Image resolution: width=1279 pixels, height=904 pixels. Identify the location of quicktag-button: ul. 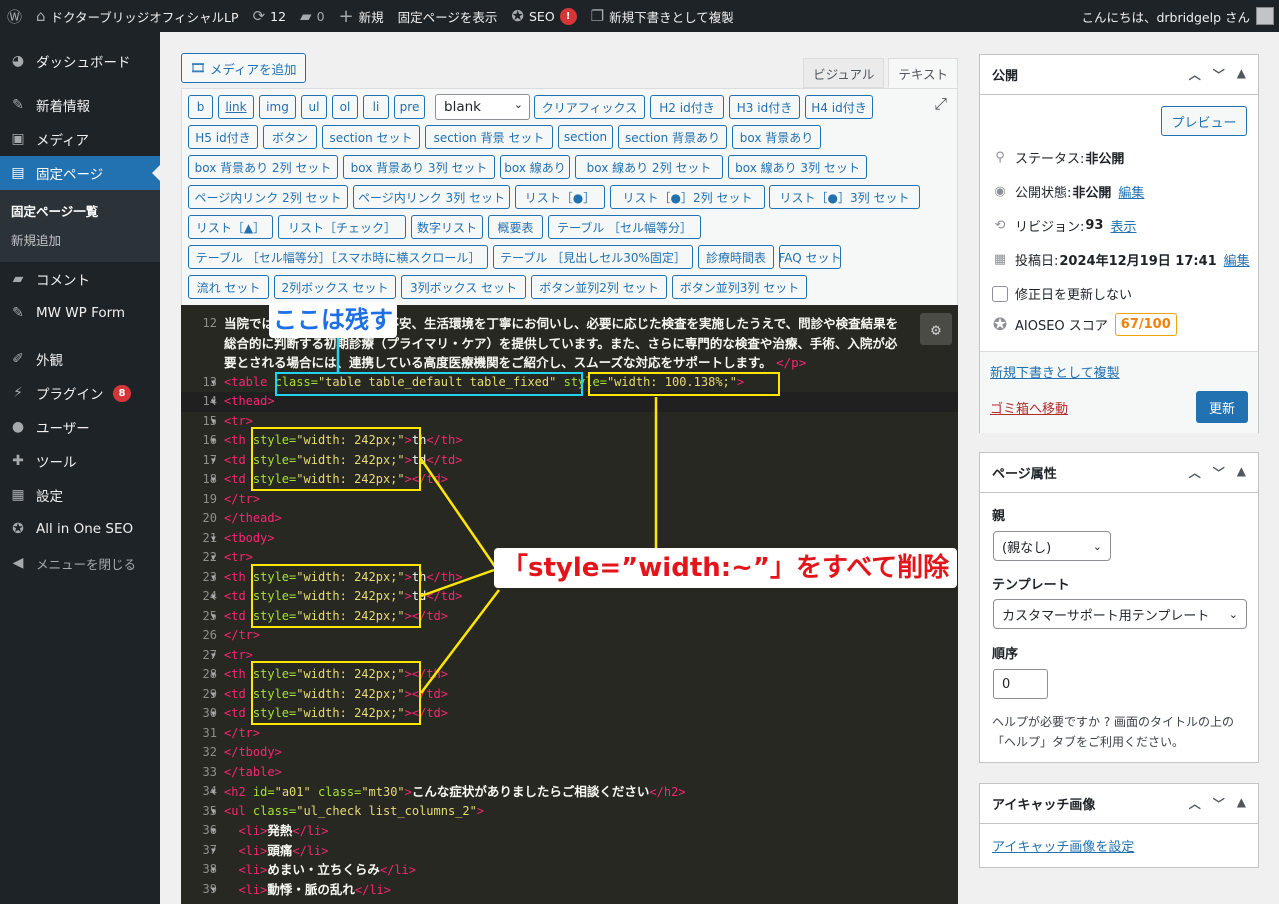
(314, 107).